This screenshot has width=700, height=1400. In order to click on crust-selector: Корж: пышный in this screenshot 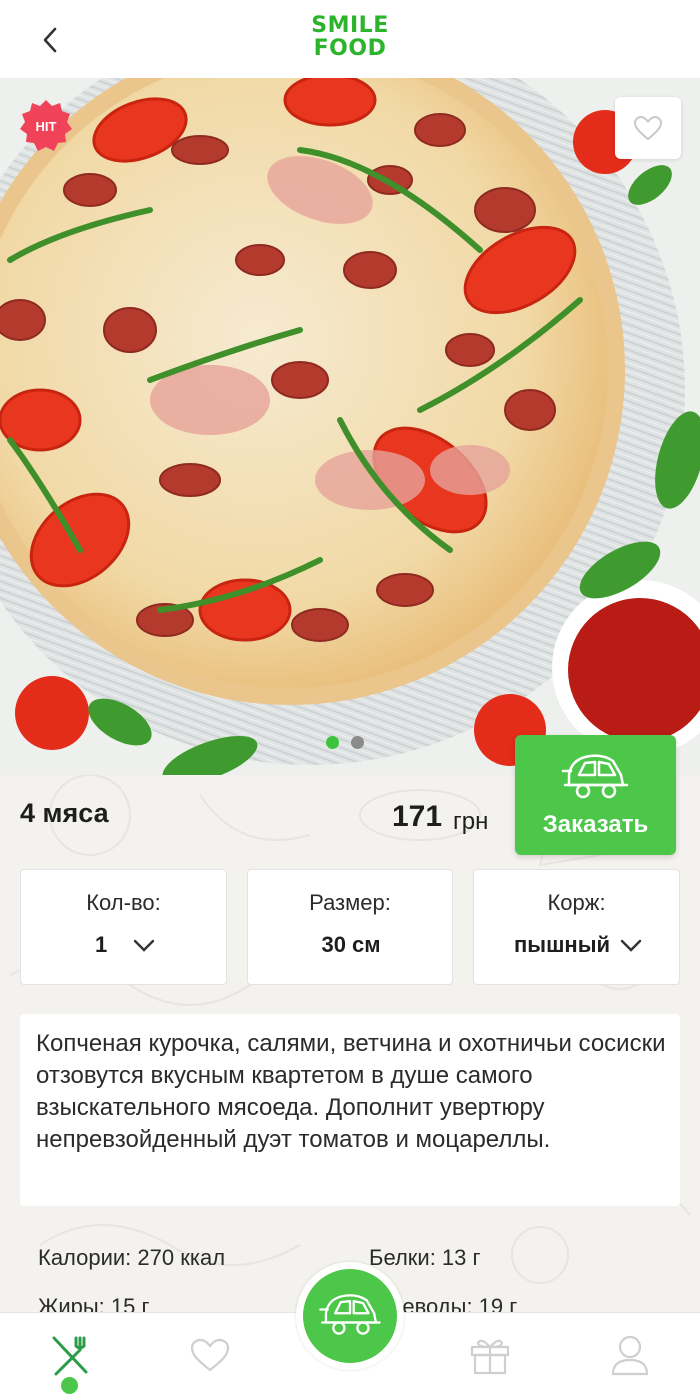, I will do `click(576, 927)`.